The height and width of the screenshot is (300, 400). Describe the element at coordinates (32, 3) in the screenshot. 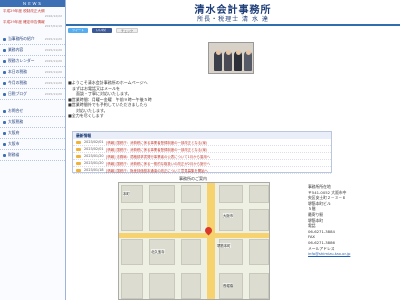

I see `news-heading: ＮＥＷＳ` at that location.